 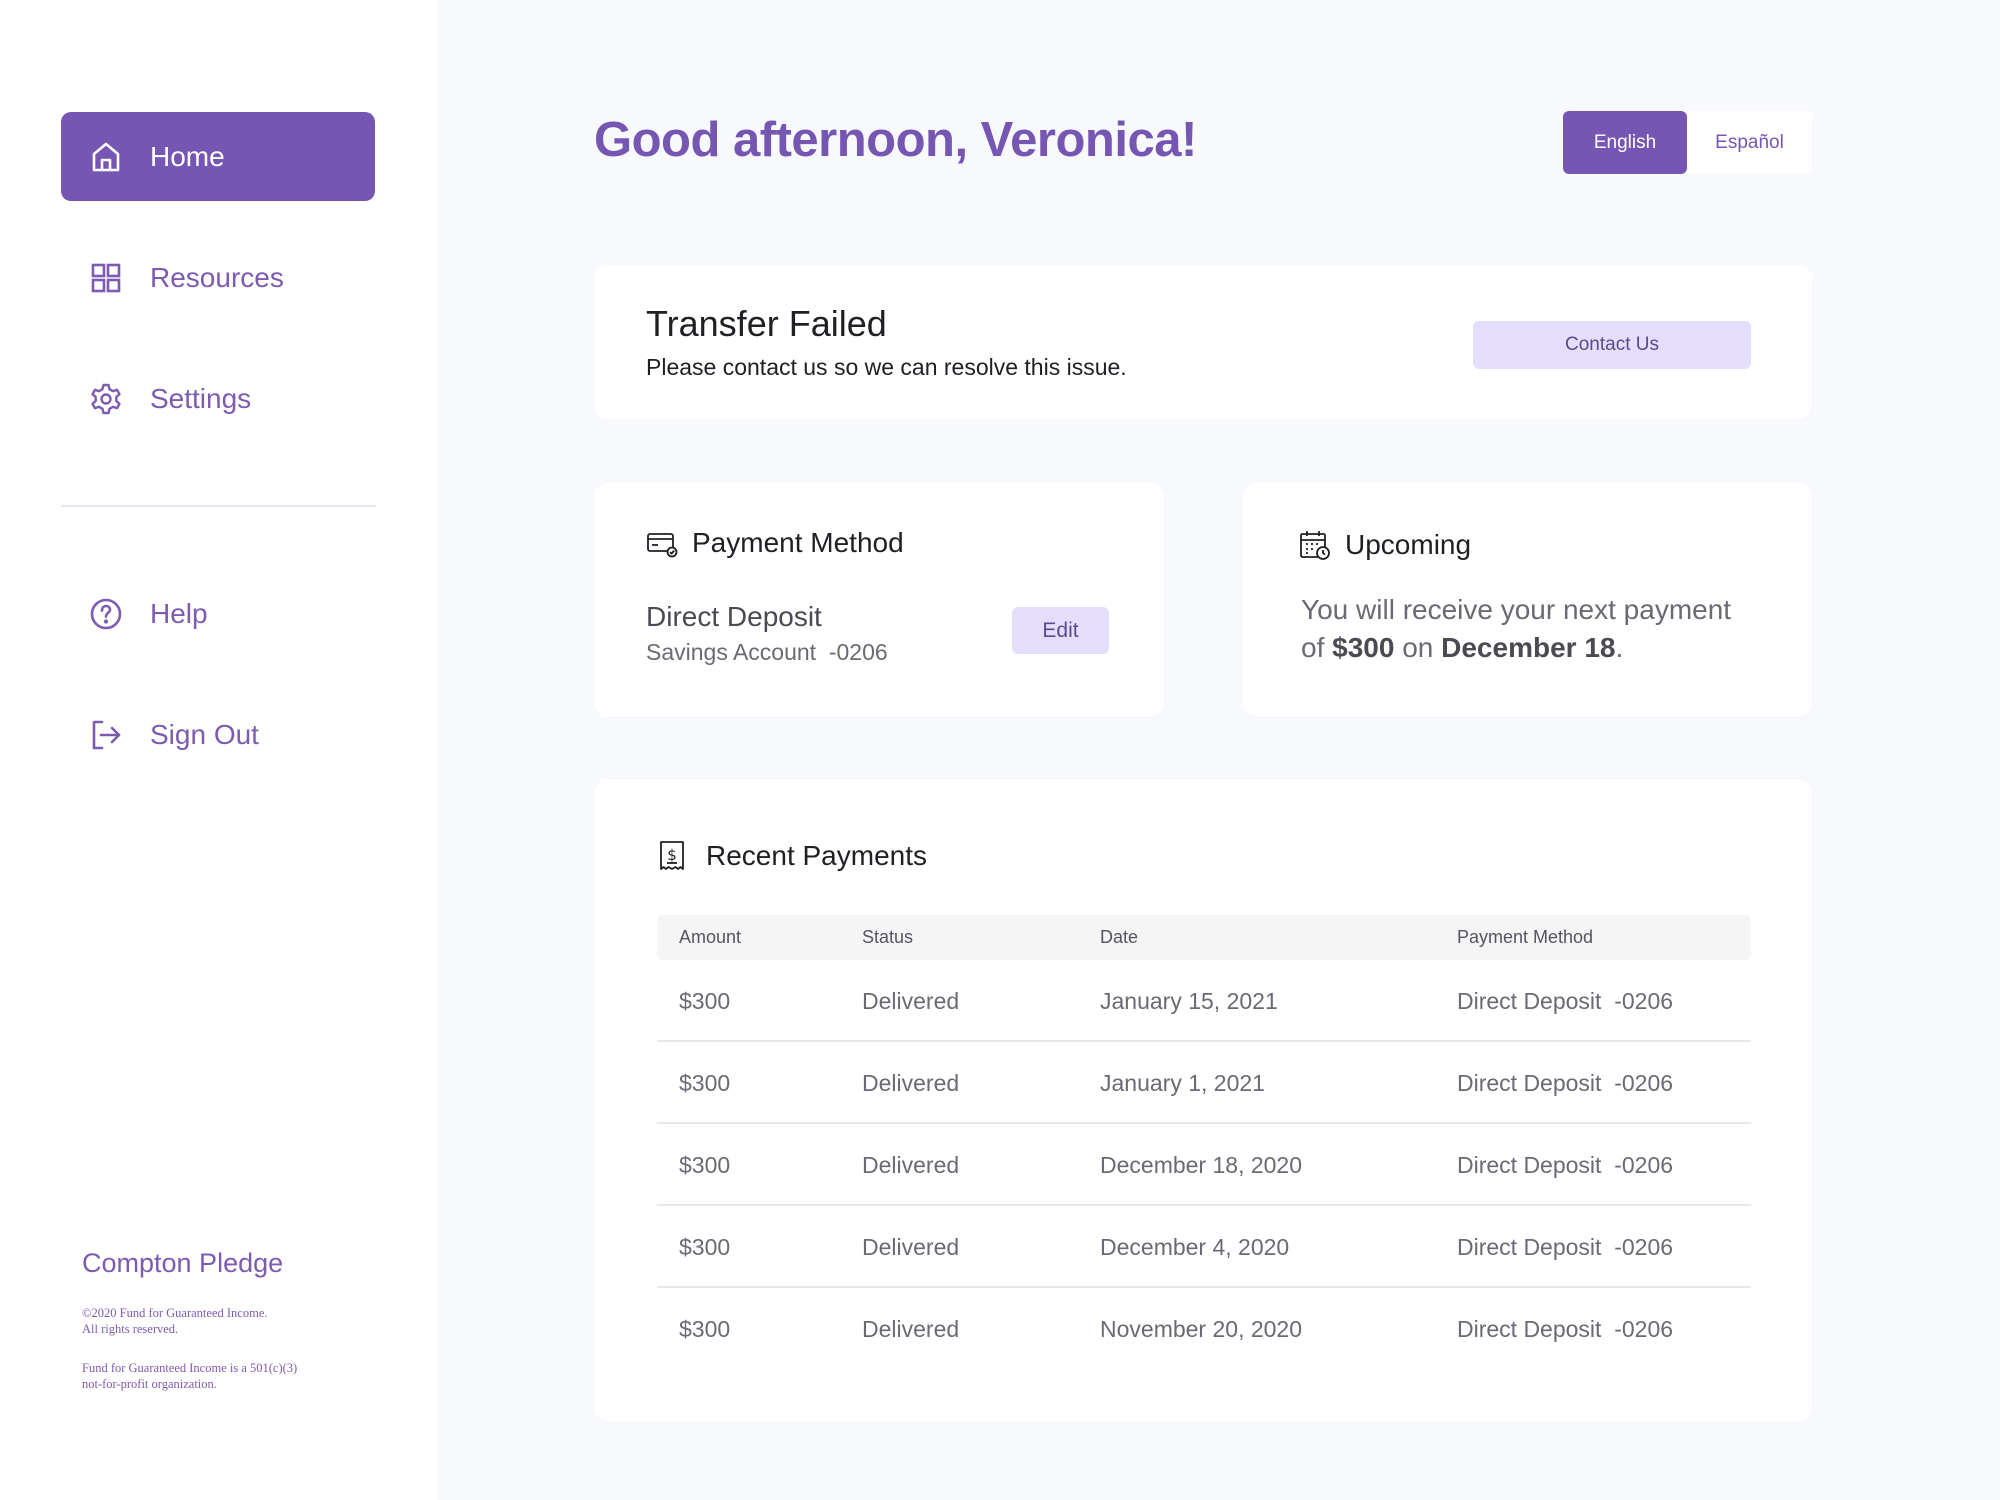 What do you see at coordinates (1363, 647) in the screenshot?
I see `upcoming-amount: $300` at bounding box center [1363, 647].